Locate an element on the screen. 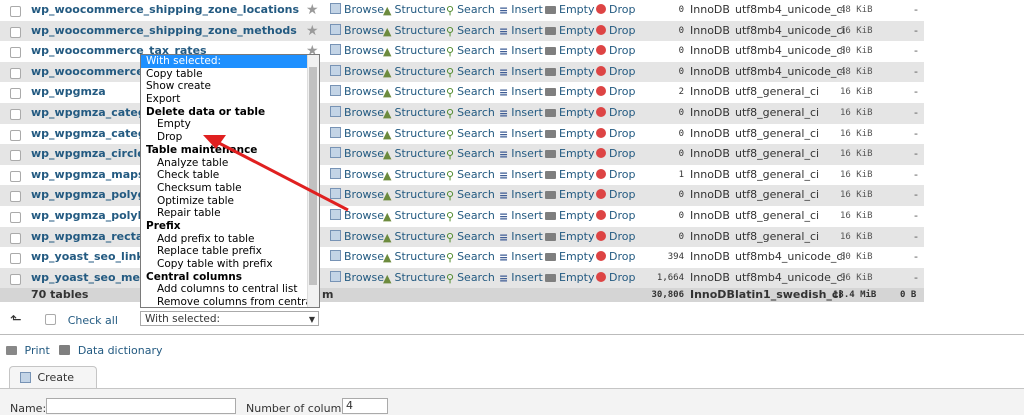 This screenshot has width=1024, height=415. table-name-link: wp_wpgmza is located at coordinates (68, 92).